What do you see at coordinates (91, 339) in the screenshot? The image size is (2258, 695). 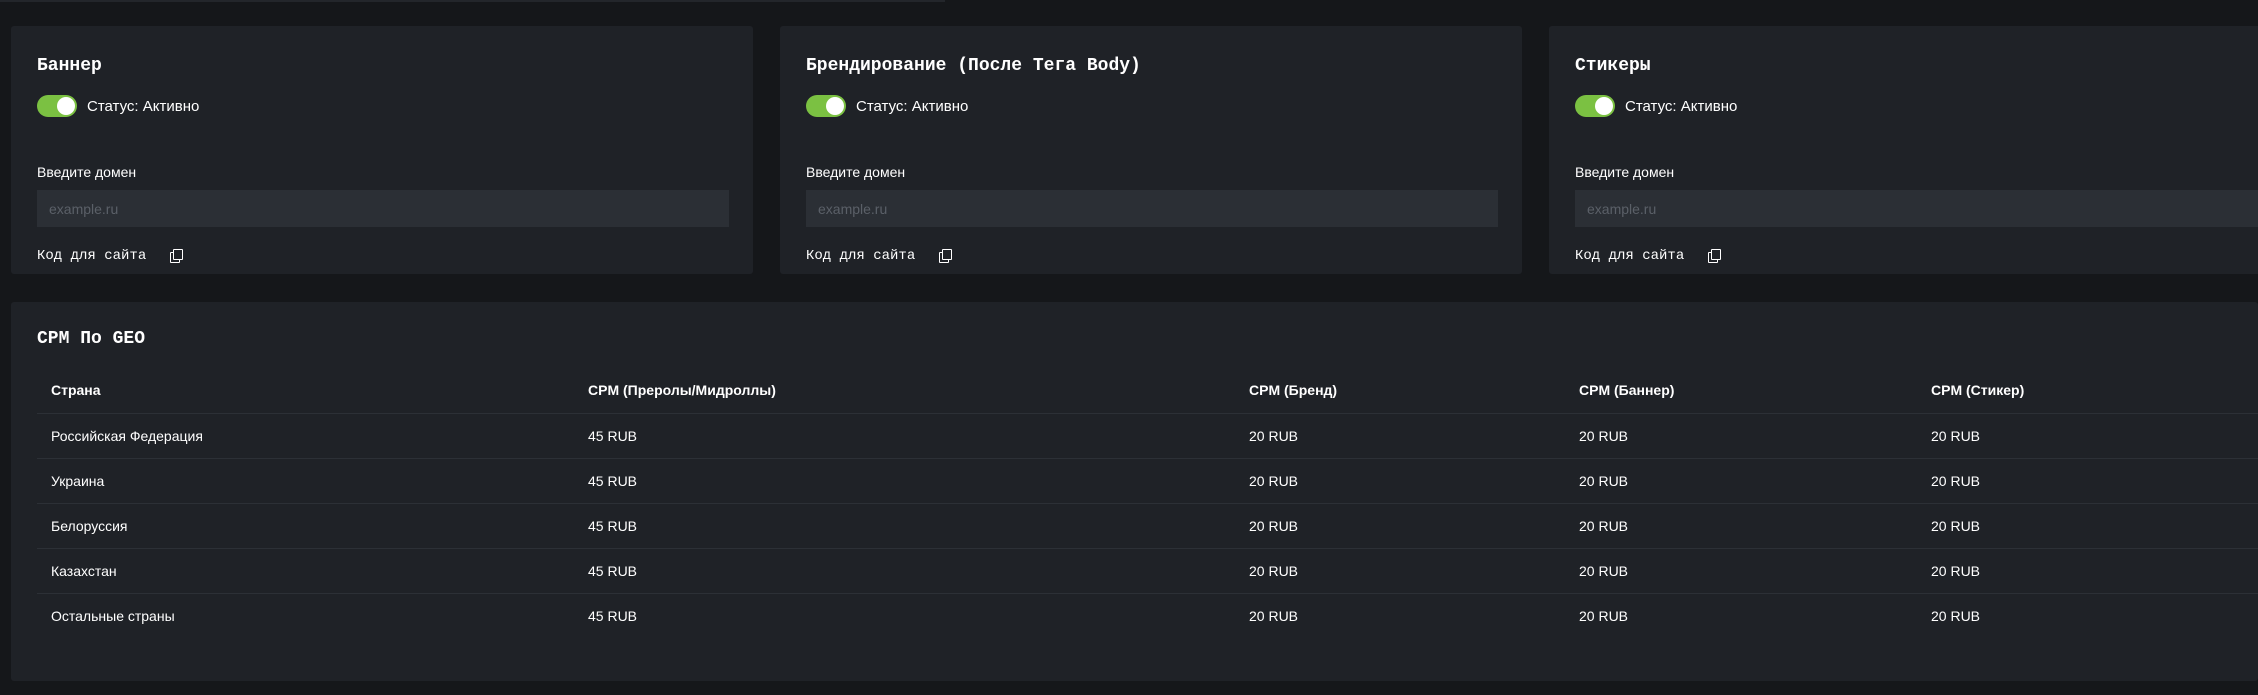 I see `table-title: CPM По GEO` at bounding box center [91, 339].